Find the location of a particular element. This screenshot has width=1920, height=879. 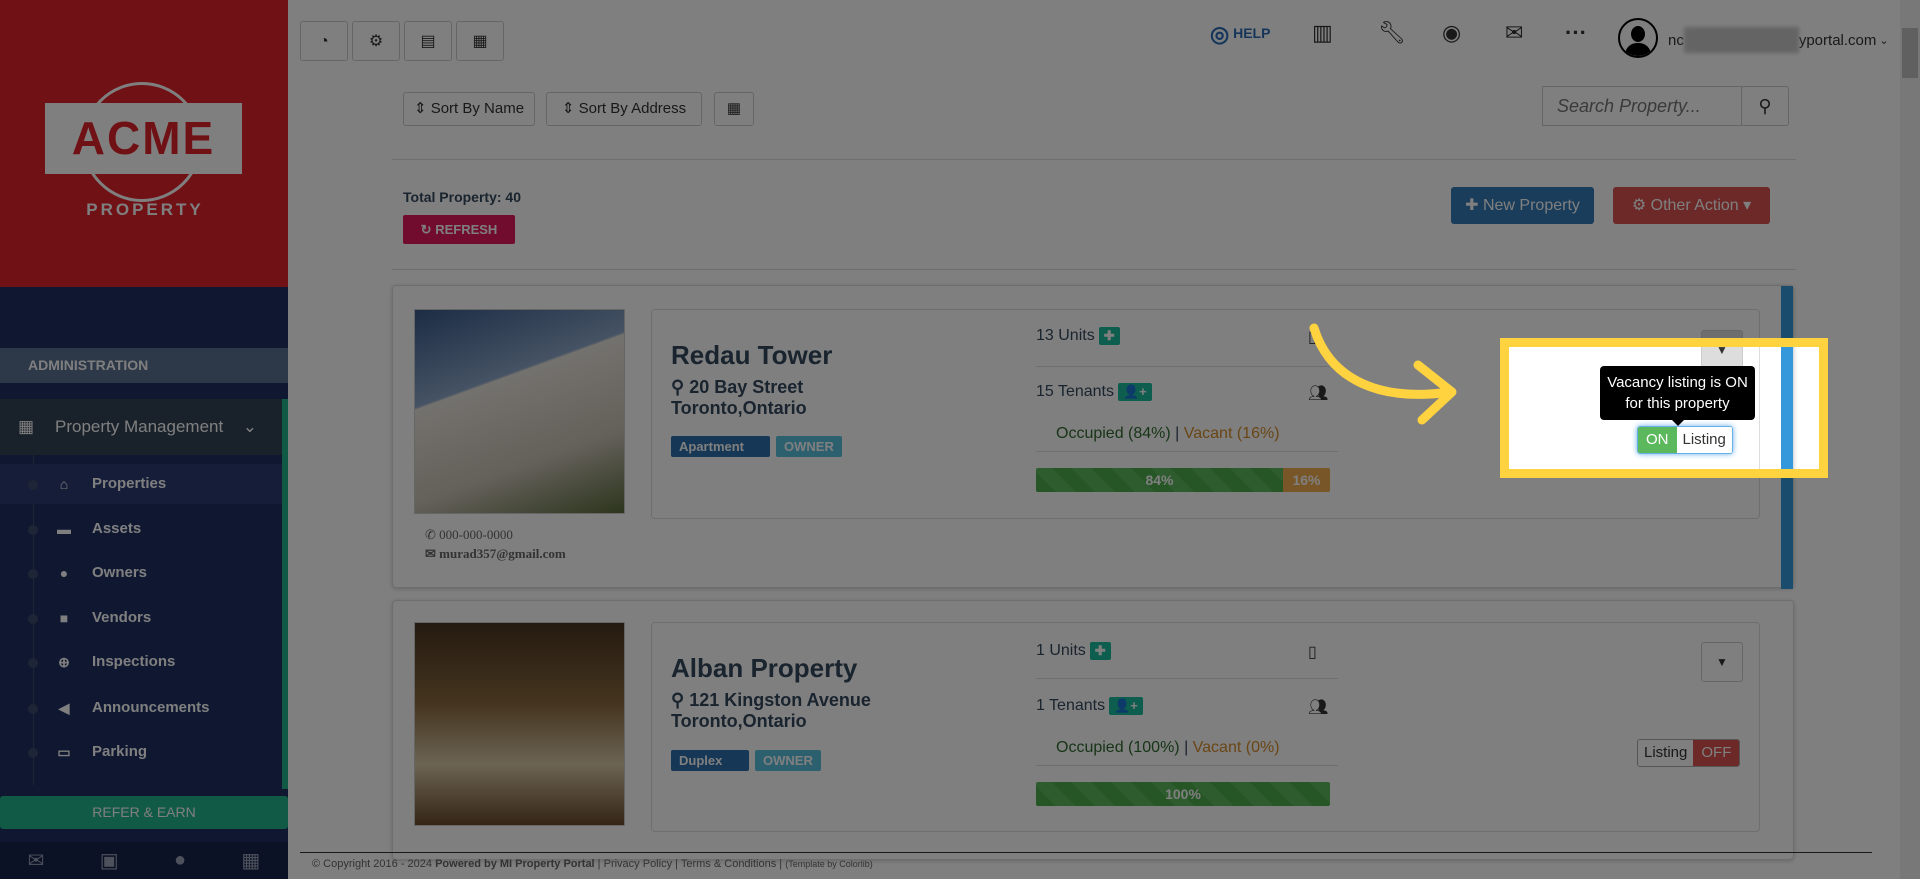

property-address: ⚲ 121 Kingston Avenue Toronto,Ontario is located at coordinates (771, 710).